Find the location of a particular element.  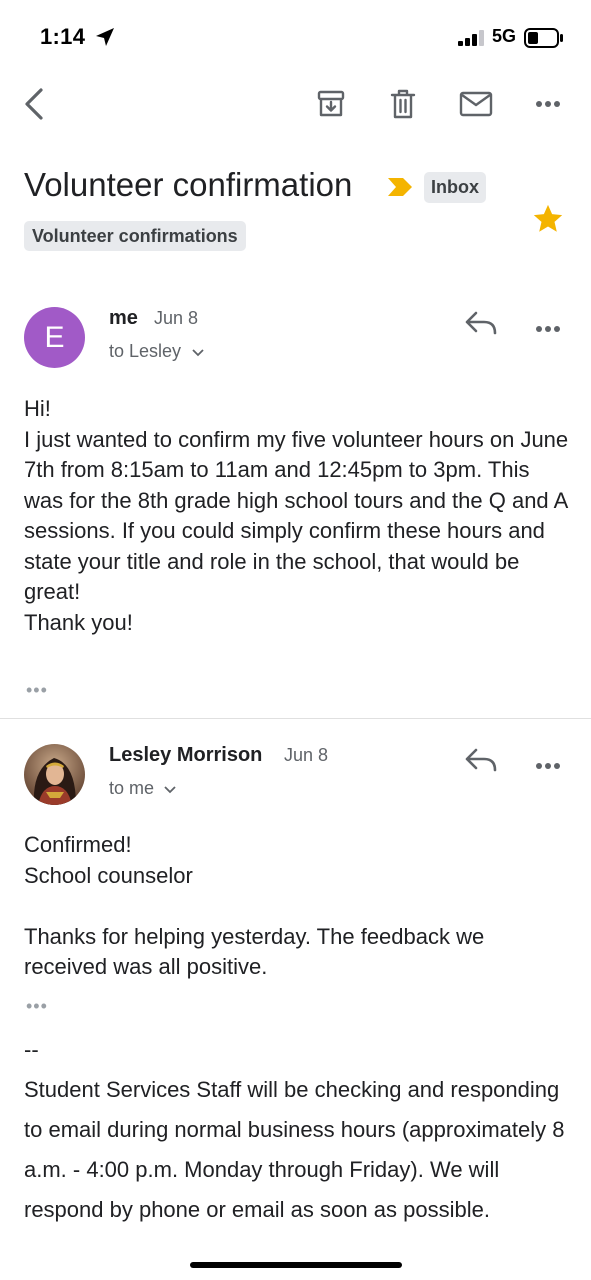

recipients-text: to Lesley is located at coordinates (145, 351).